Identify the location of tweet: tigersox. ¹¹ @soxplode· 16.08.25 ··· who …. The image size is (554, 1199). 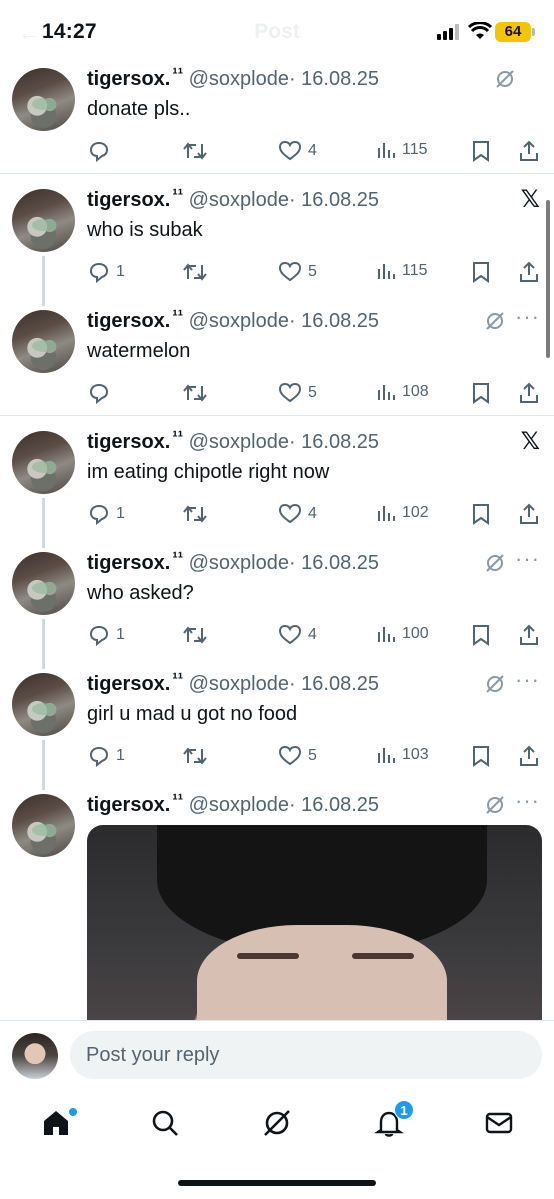
(277, 604).